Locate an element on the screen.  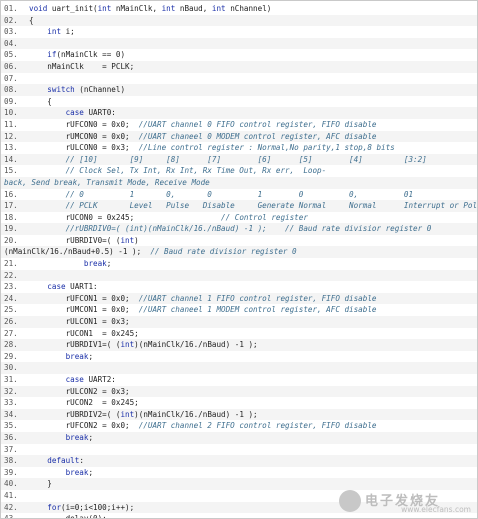
line-number: 31. is located at coordinates (11, 379).